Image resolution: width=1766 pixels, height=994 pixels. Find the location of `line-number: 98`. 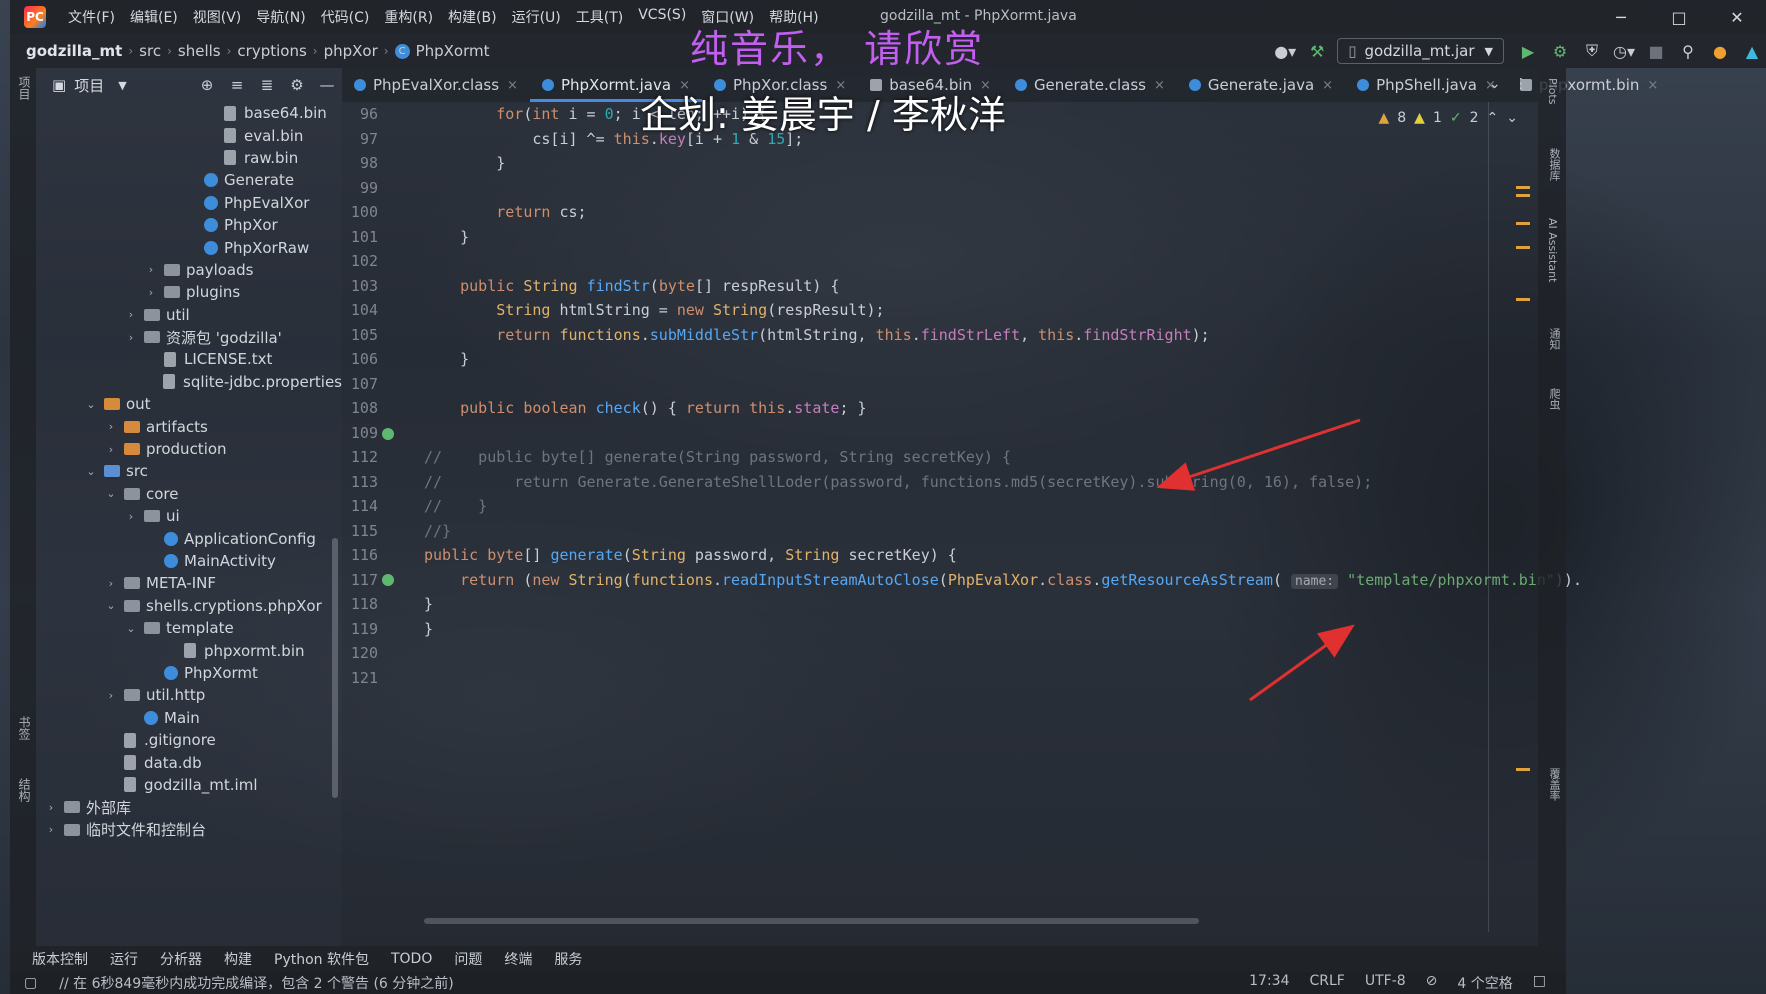

line-number: 98 is located at coordinates (382, 163).